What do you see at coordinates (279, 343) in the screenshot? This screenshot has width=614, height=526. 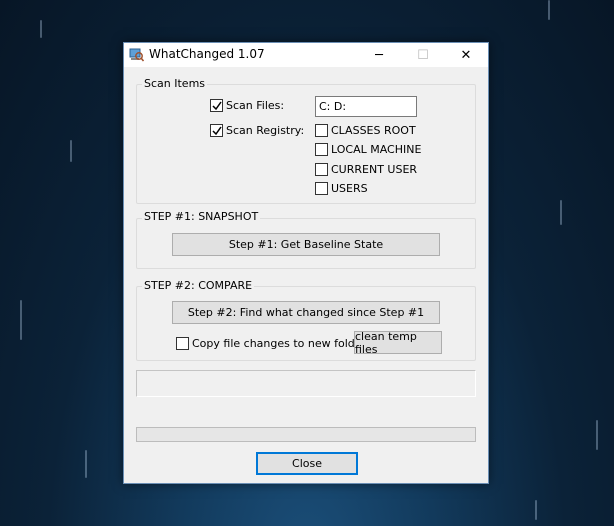 I see `copy-changes-label: Copy file changes to new folder` at bounding box center [279, 343].